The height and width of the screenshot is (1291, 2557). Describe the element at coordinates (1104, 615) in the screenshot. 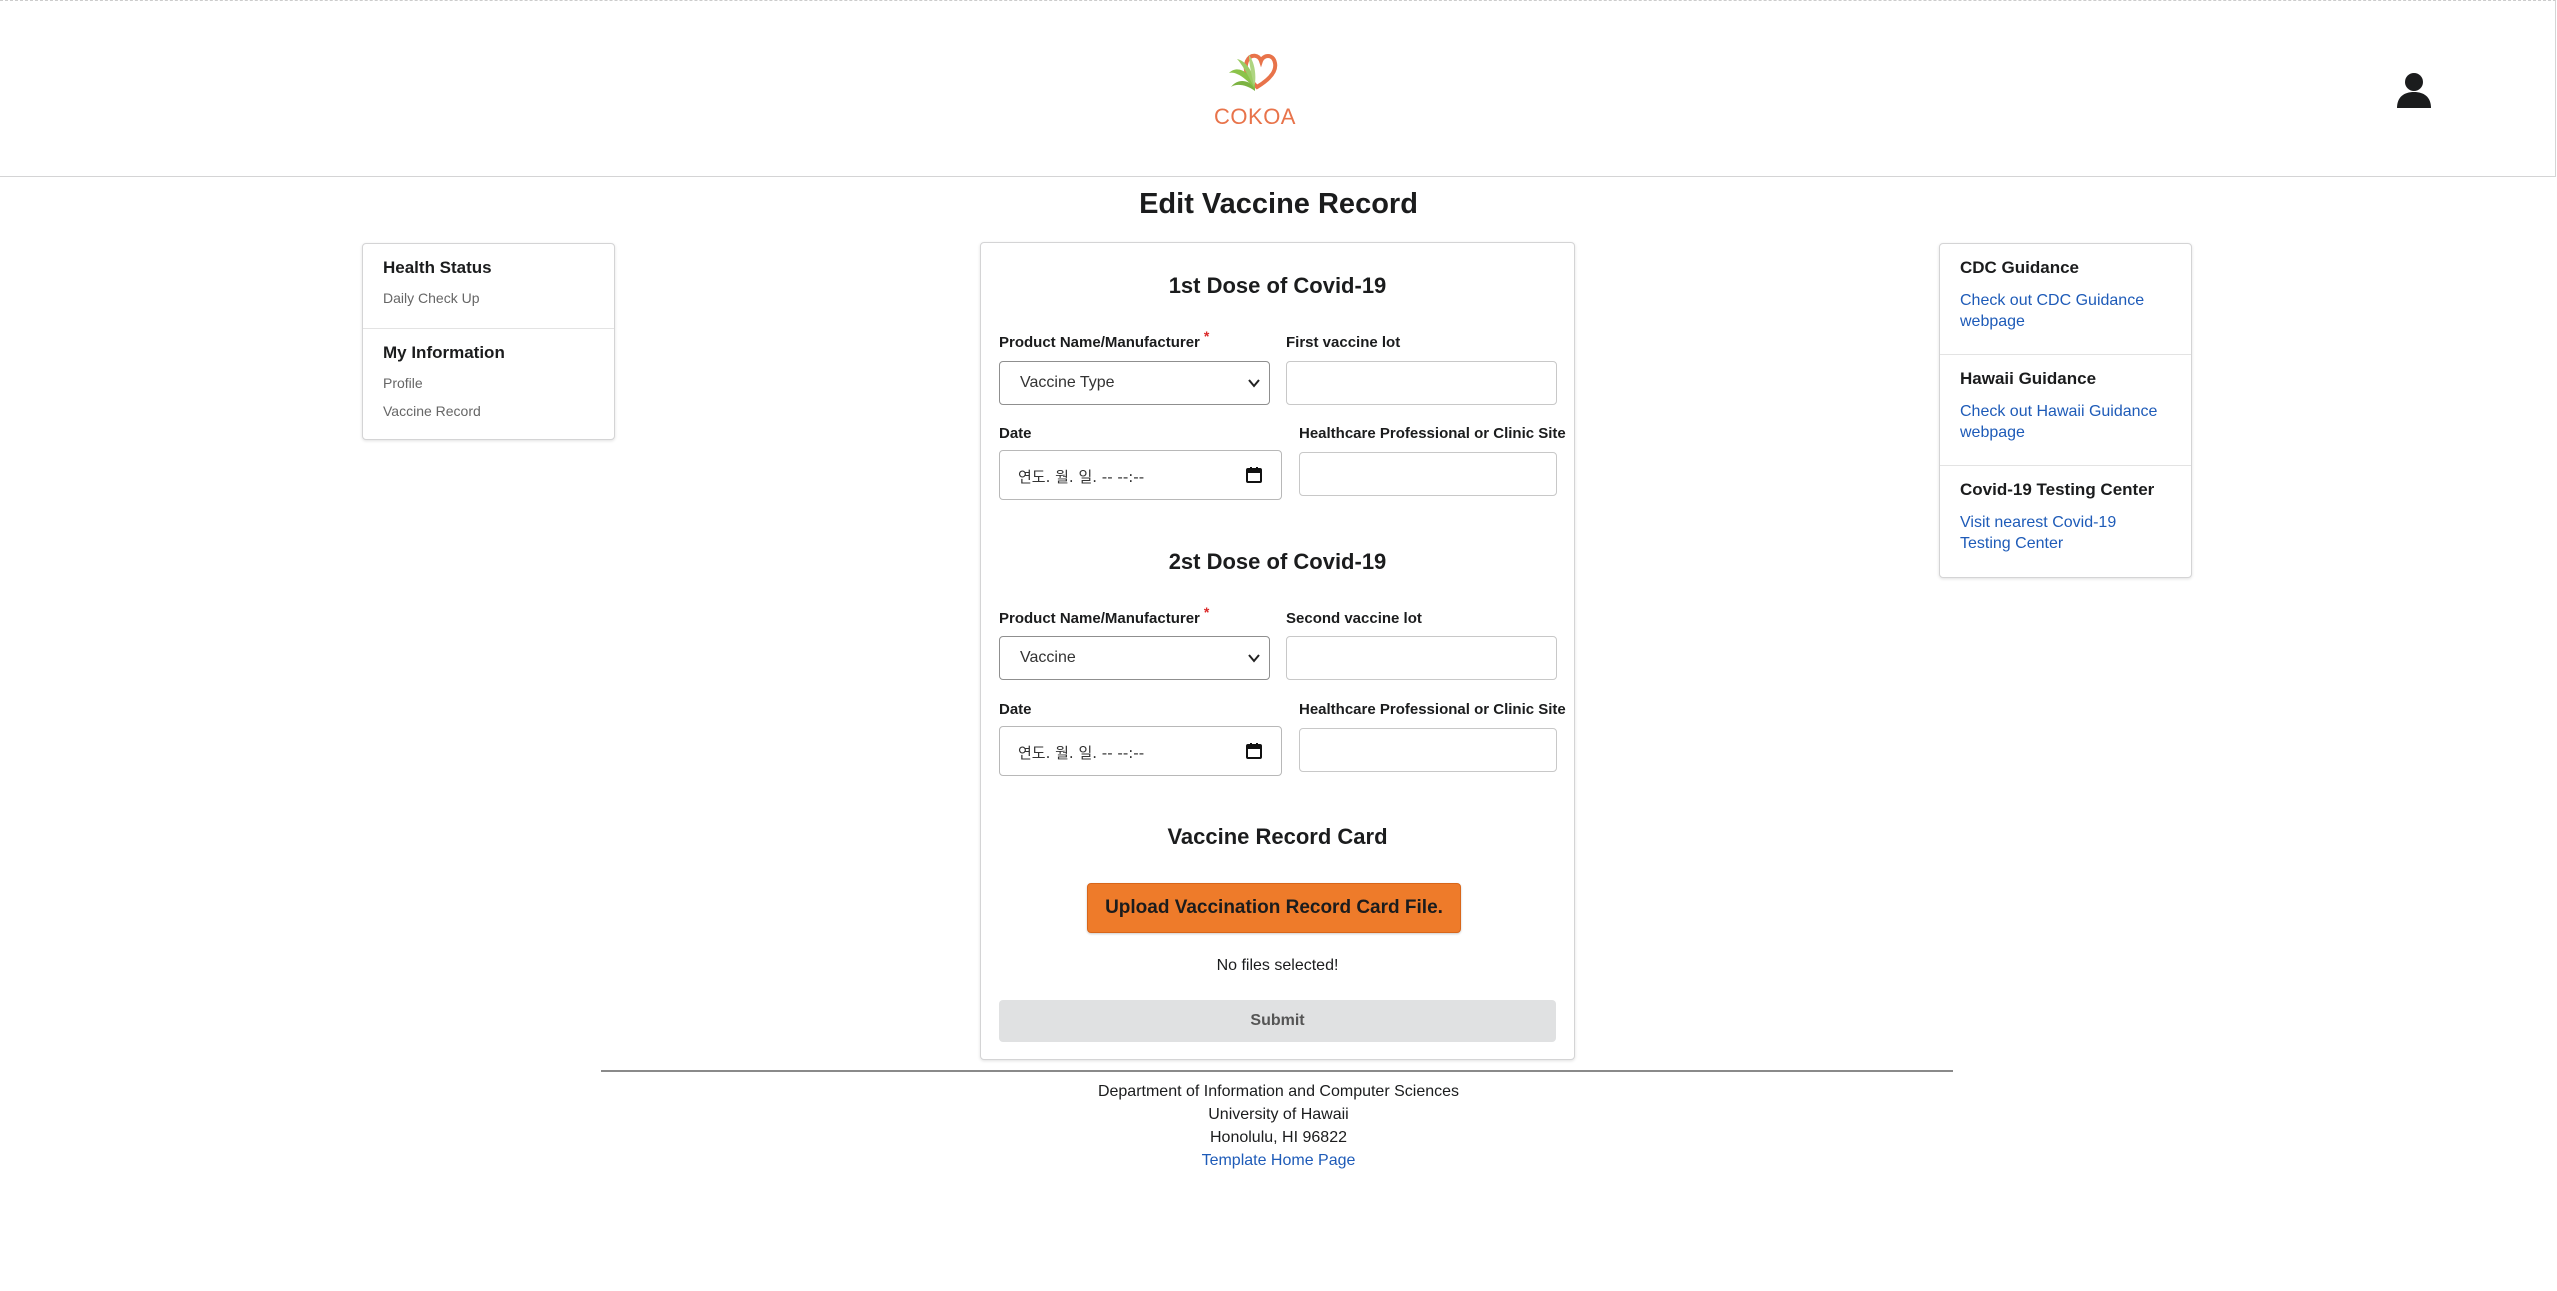

I see `dose2-product-label: Product Name/Manufacturer *` at that location.